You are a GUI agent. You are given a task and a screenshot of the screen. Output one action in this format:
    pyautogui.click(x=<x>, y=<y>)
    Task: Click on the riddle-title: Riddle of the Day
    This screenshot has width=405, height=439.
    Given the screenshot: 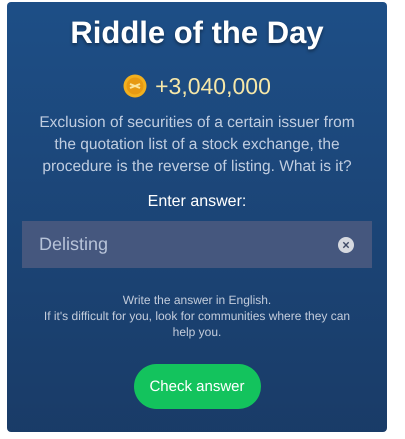 What is the action you would take?
    pyautogui.click(x=197, y=33)
    